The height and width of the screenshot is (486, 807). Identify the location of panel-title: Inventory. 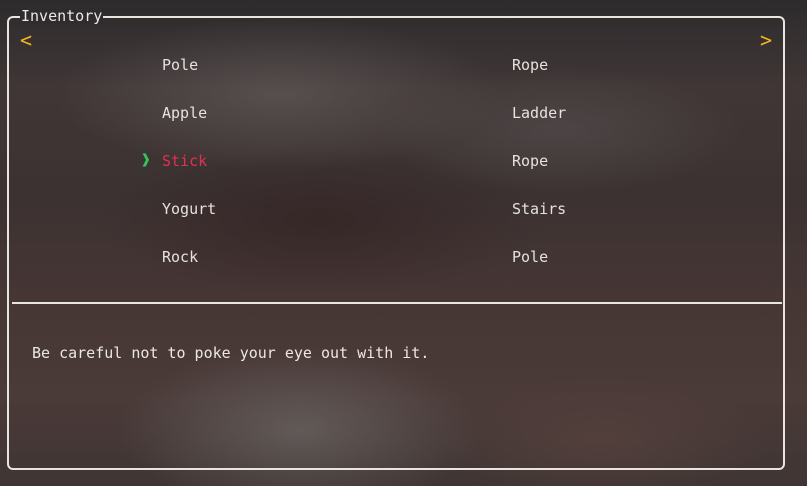
(62, 16).